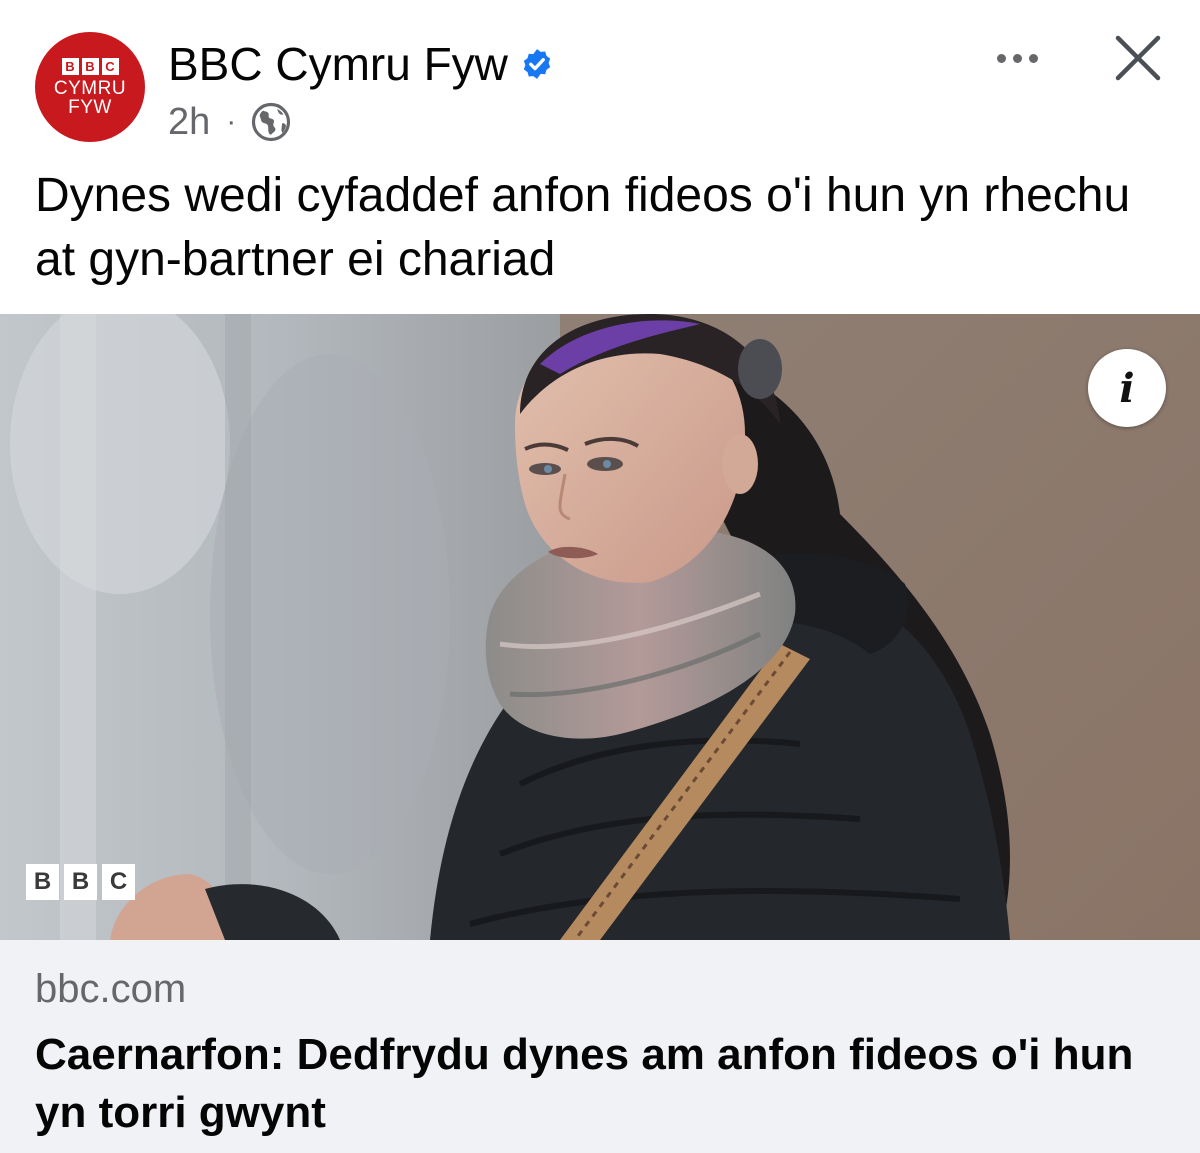  I want to click on bbc-watermark-logo: B B C, so click(80, 882).